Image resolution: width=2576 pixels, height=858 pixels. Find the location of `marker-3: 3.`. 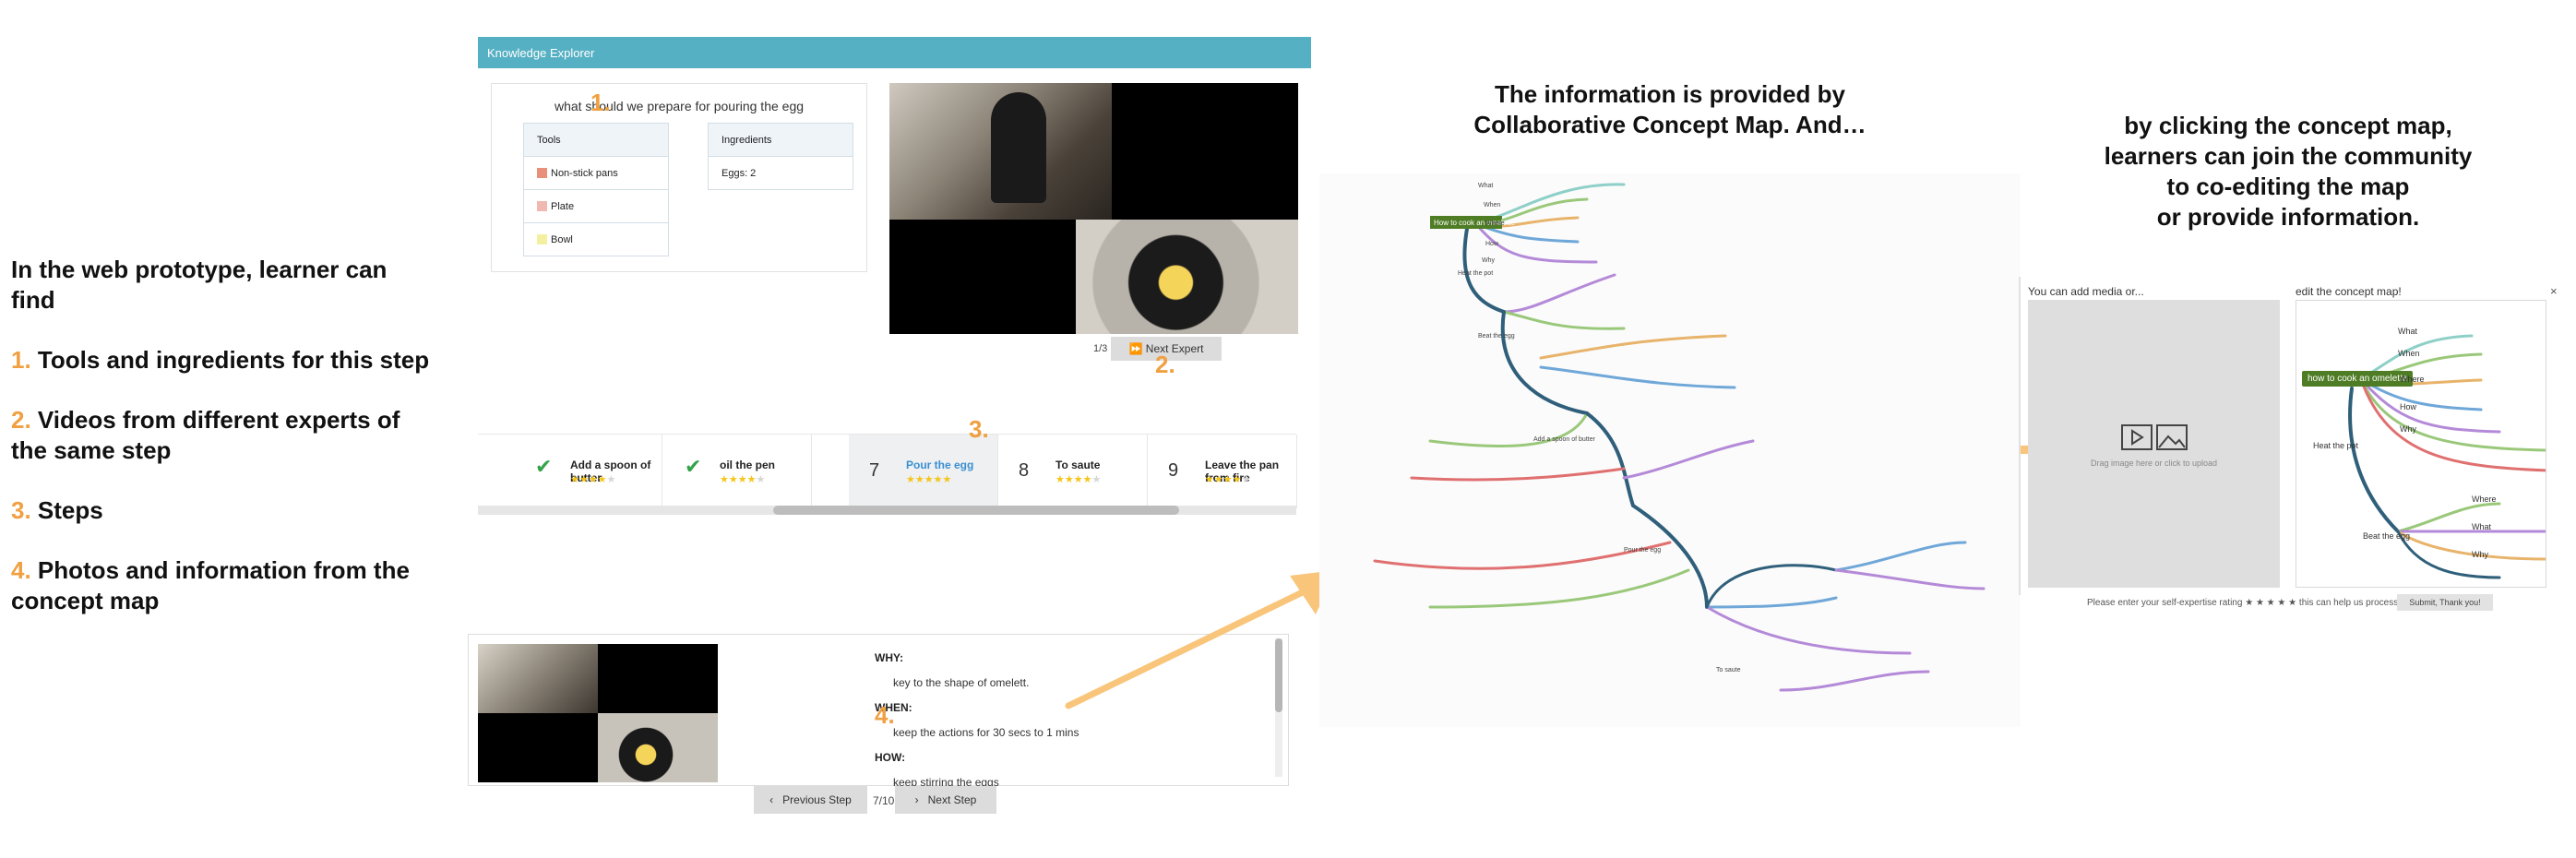

marker-3: 3. is located at coordinates (979, 429).